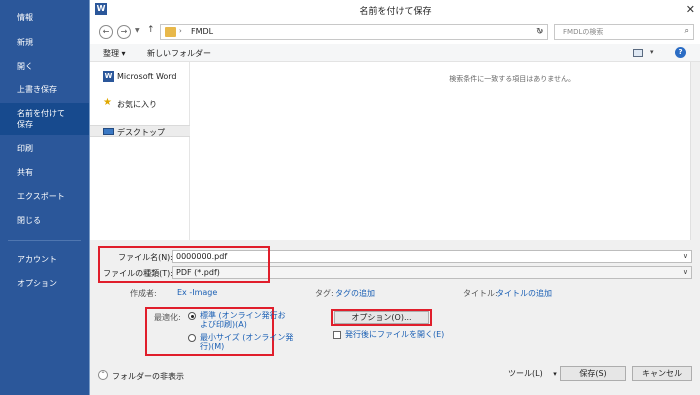 The height and width of the screenshot is (395, 700). Describe the element at coordinates (44, 172) in the screenshot. I see `sidebar-item-share: 共有` at that location.